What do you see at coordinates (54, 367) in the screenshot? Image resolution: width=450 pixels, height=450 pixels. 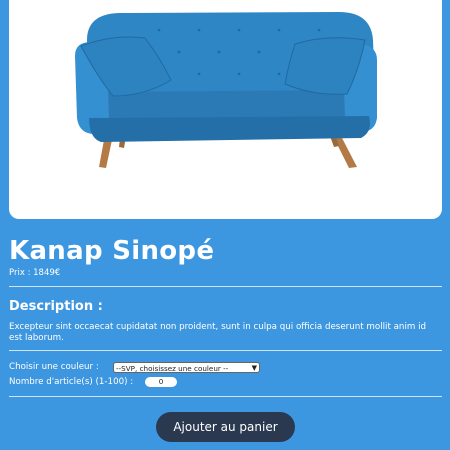 I see `color-label: Choisir une couleur :` at bounding box center [54, 367].